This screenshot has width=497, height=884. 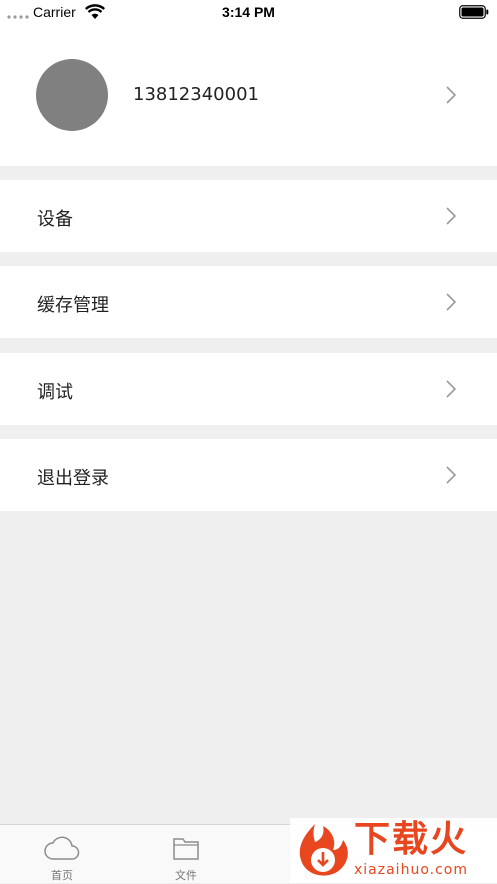 What do you see at coordinates (62, 848) in the screenshot?
I see `cloud-icon` at bounding box center [62, 848].